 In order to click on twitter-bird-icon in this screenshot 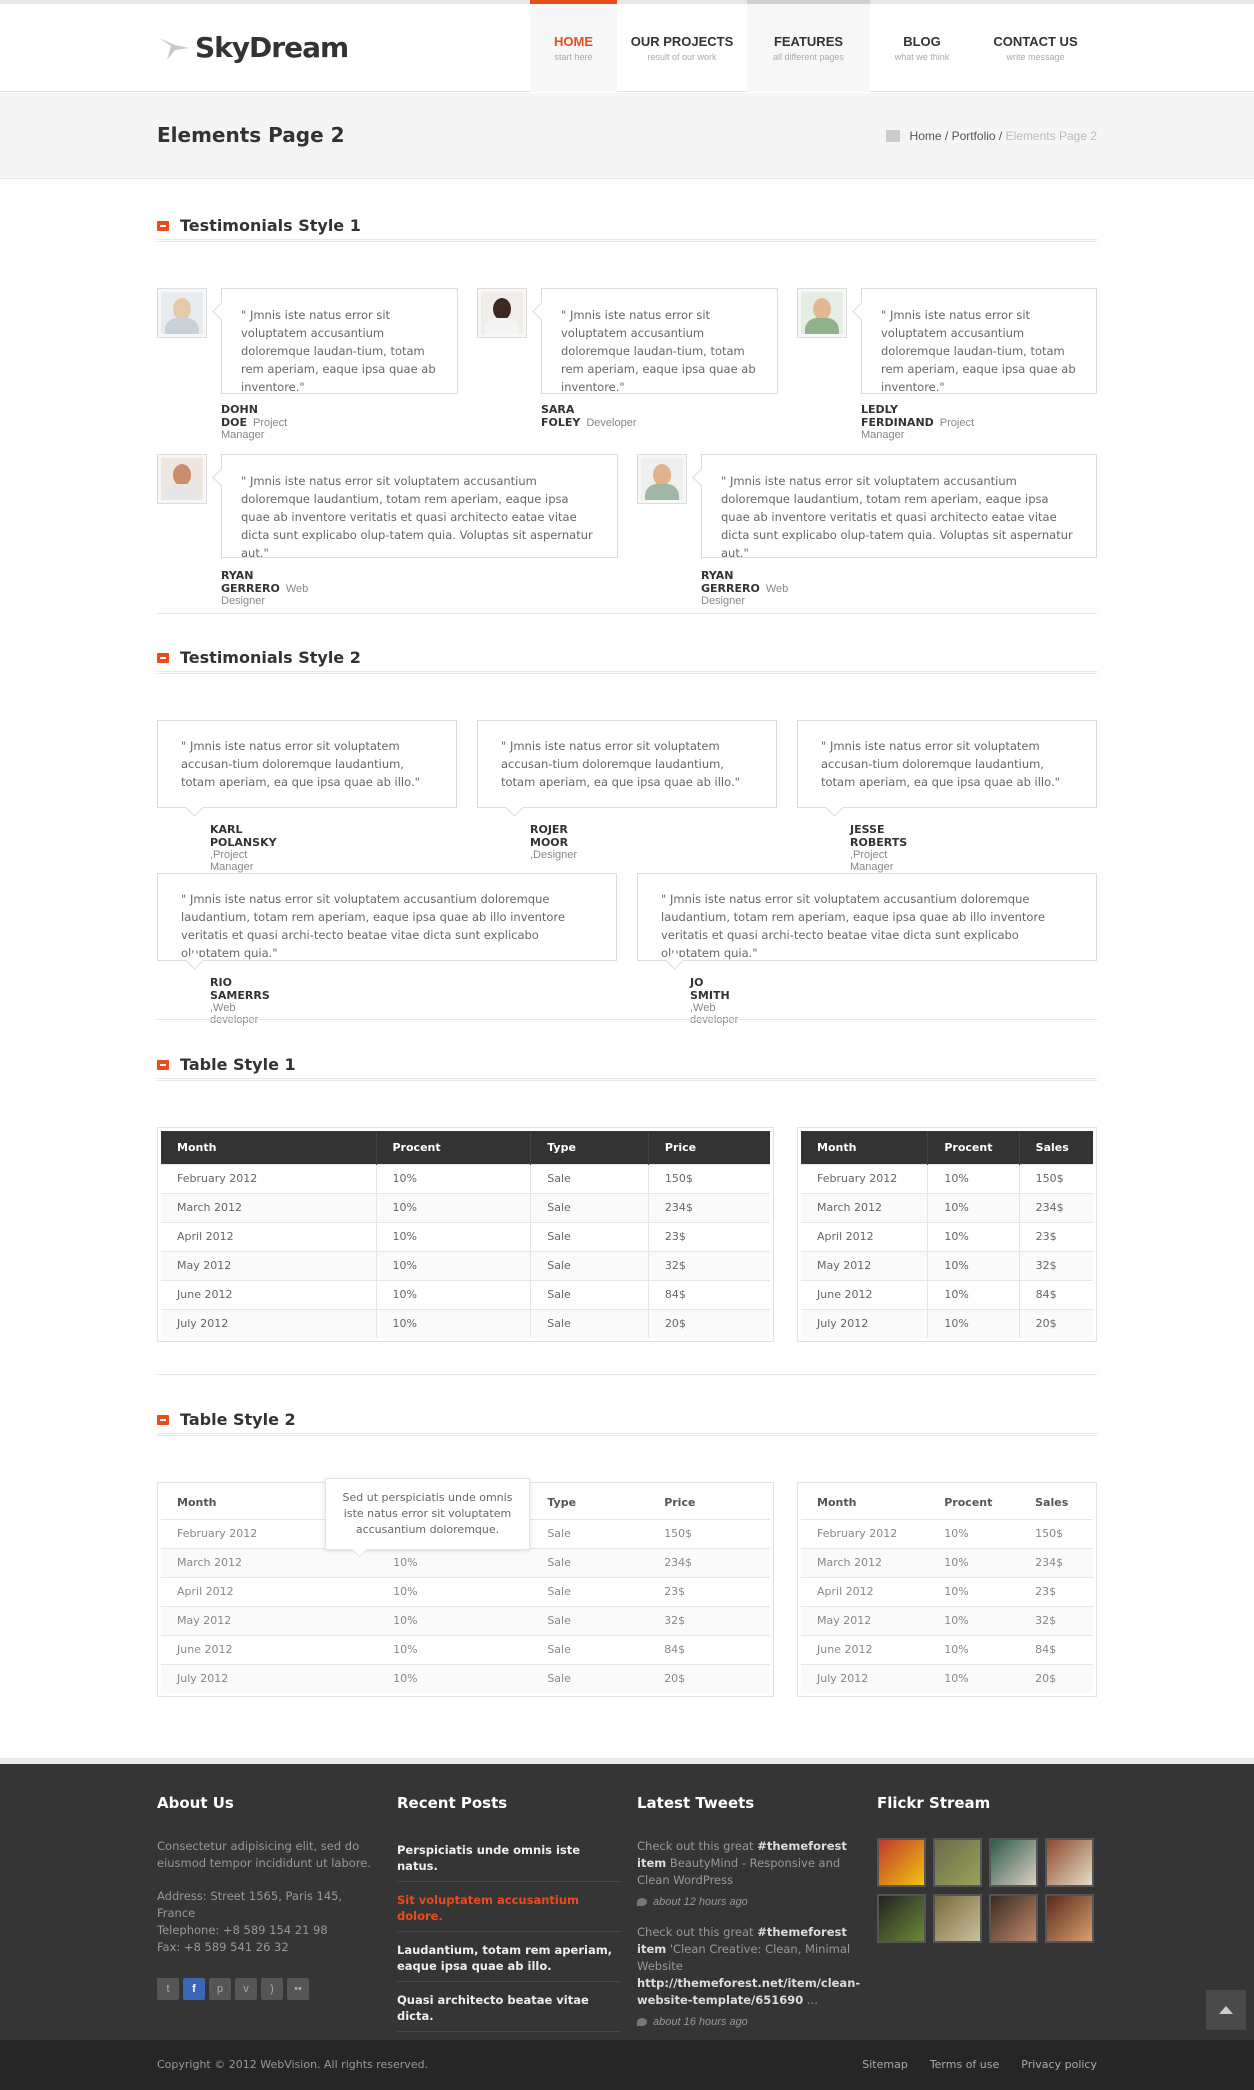, I will do `click(642, 1902)`.